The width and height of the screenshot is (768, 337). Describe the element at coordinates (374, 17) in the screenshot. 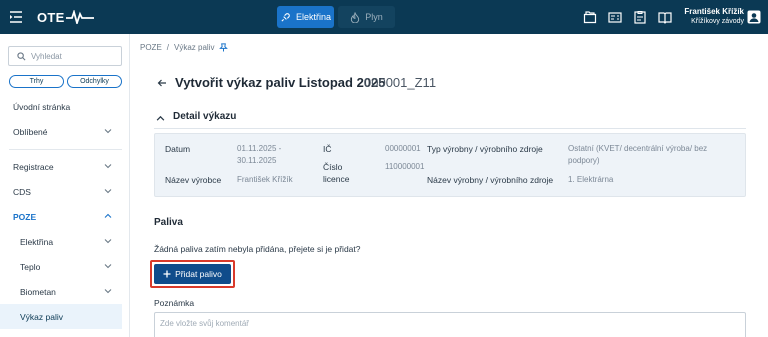

I see `tab-plyn-label: Plyn` at that location.